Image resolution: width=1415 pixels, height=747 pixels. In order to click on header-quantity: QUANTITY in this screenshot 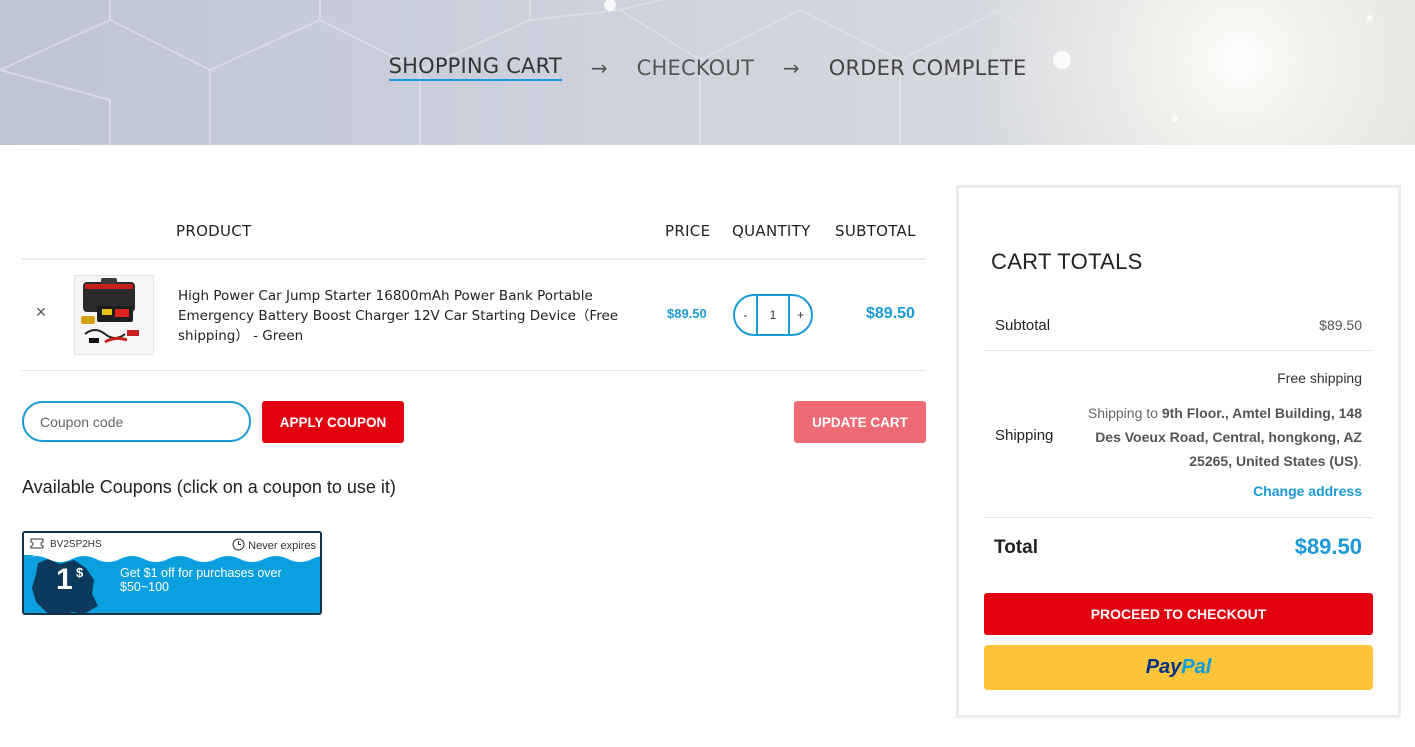, I will do `click(771, 231)`.